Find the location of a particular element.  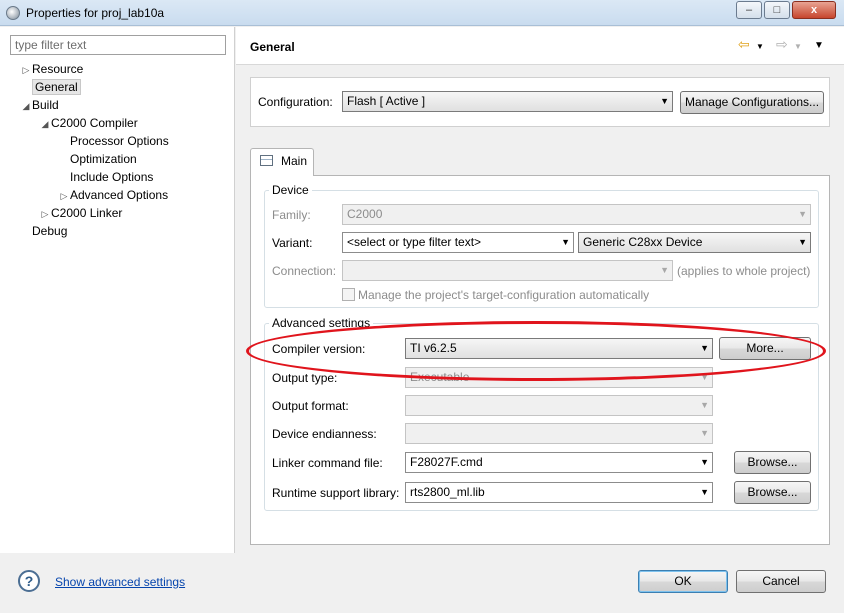

family-value: C2000 is located at coordinates (365, 214).